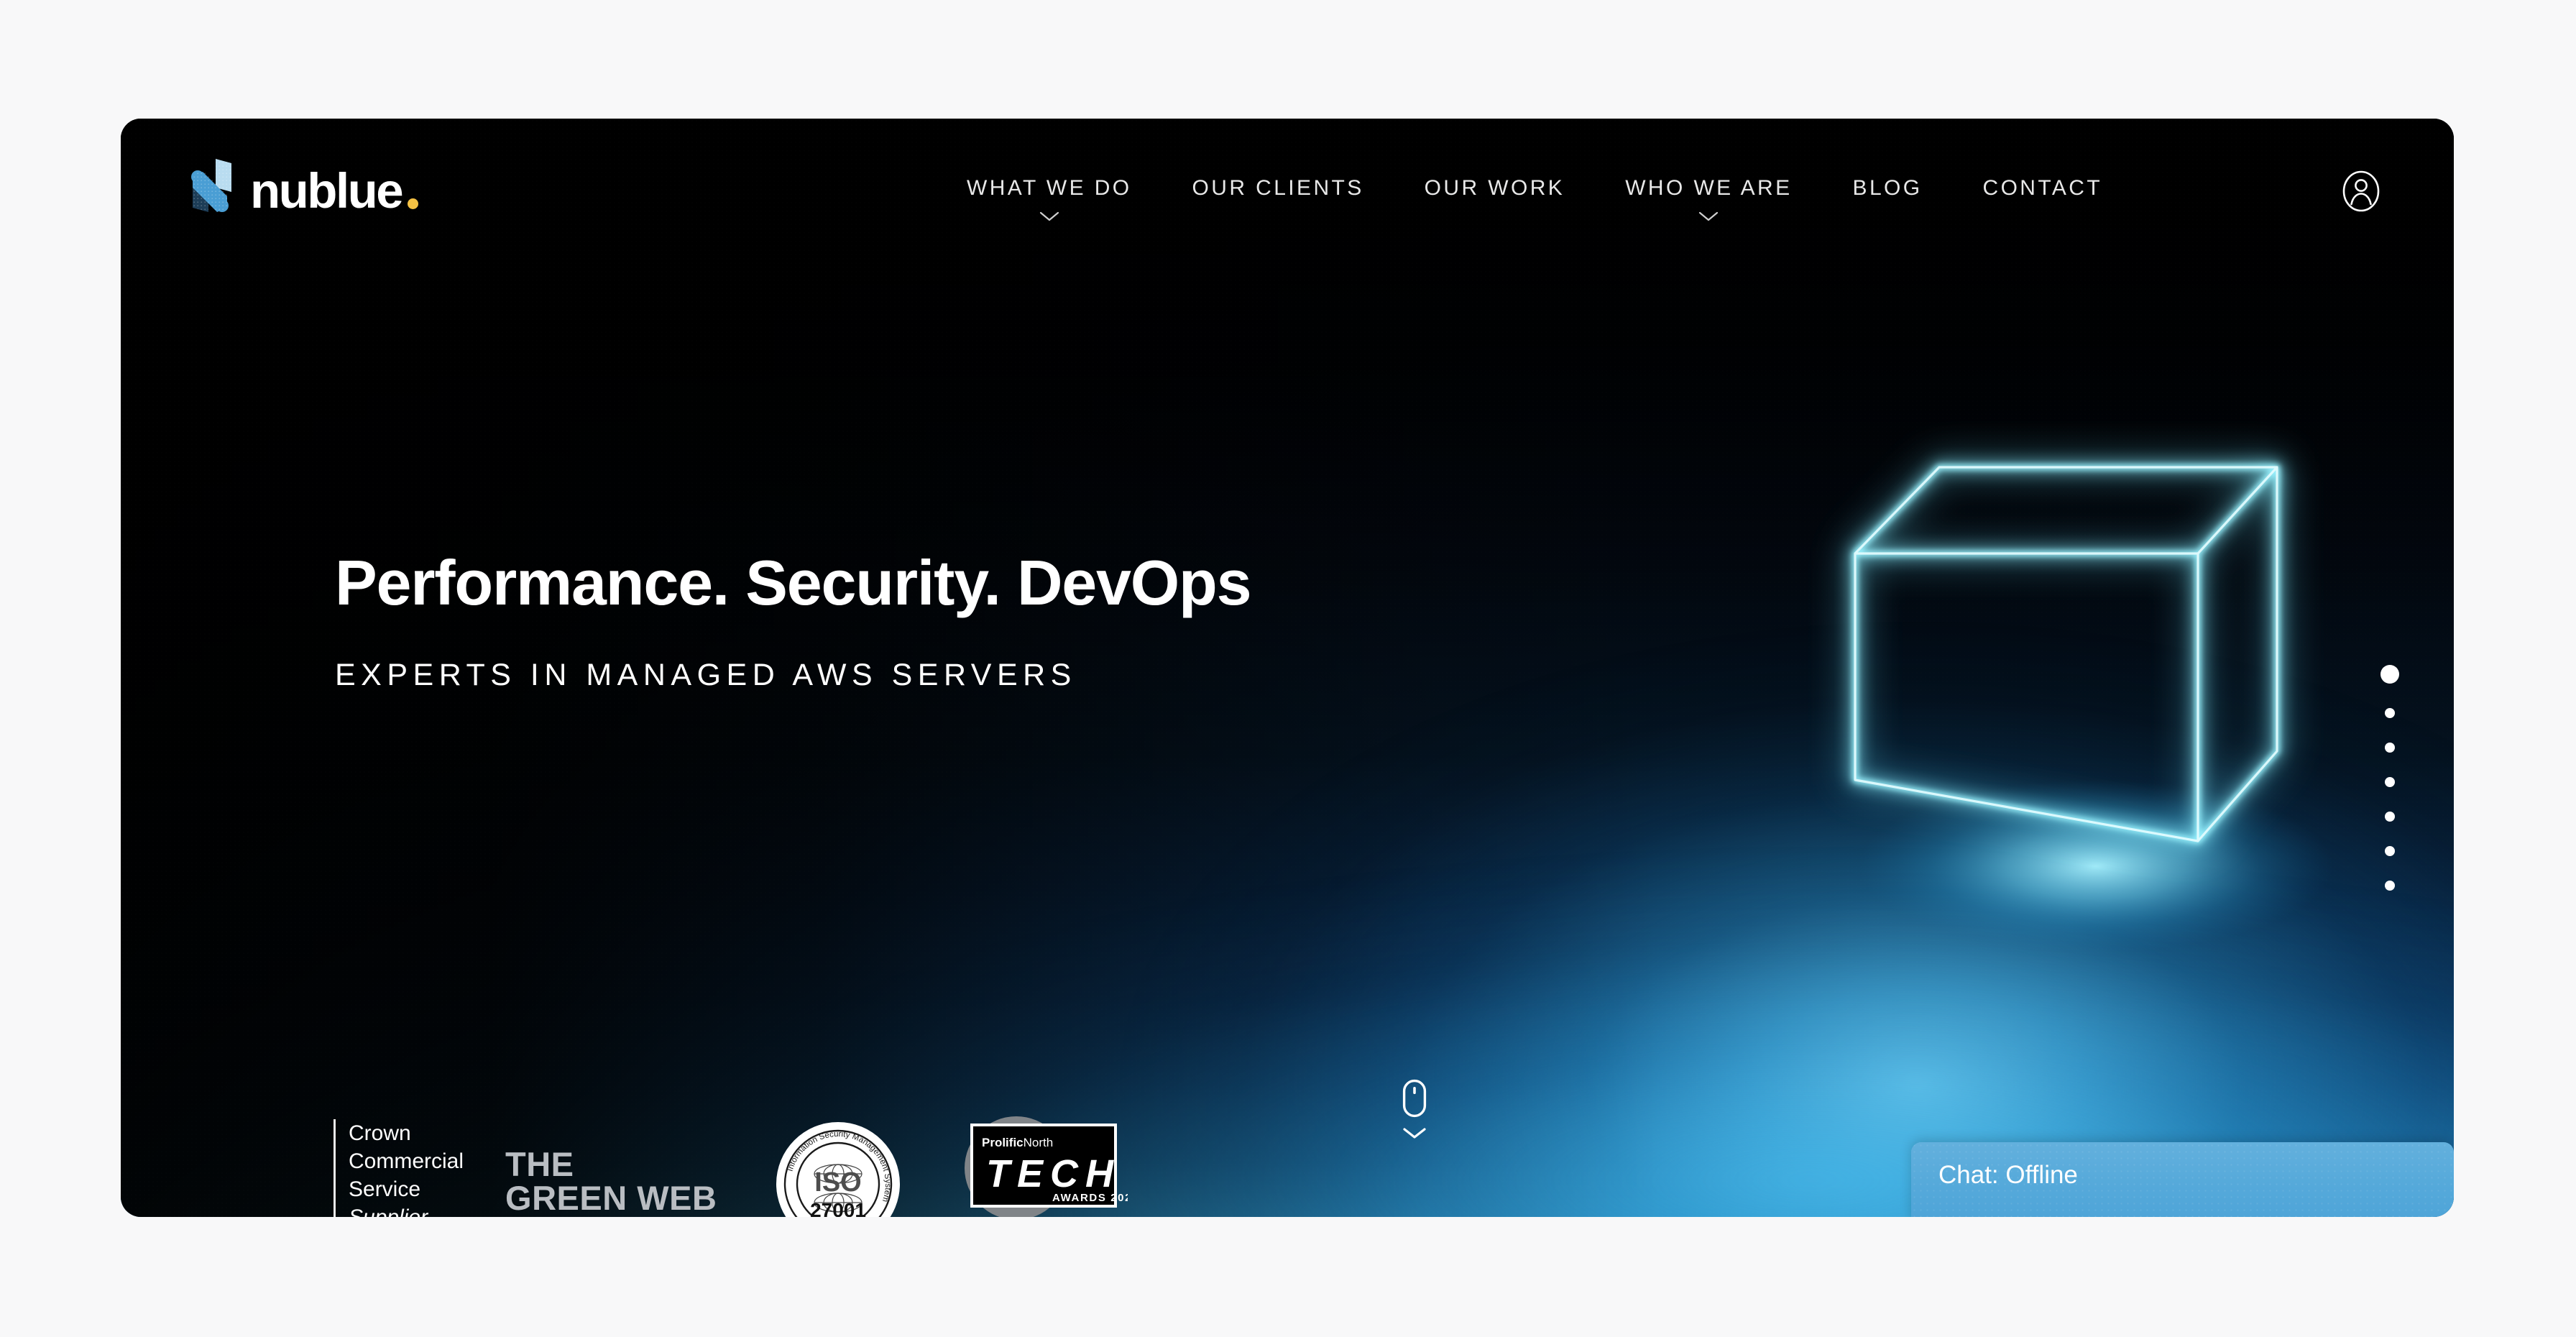 Image resolution: width=2576 pixels, height=1337 pixels. What do you see at coordinates (385, 1189) in the screenshot?
I see `ccs-line-3: Service` at bounding box center [385, 1189].